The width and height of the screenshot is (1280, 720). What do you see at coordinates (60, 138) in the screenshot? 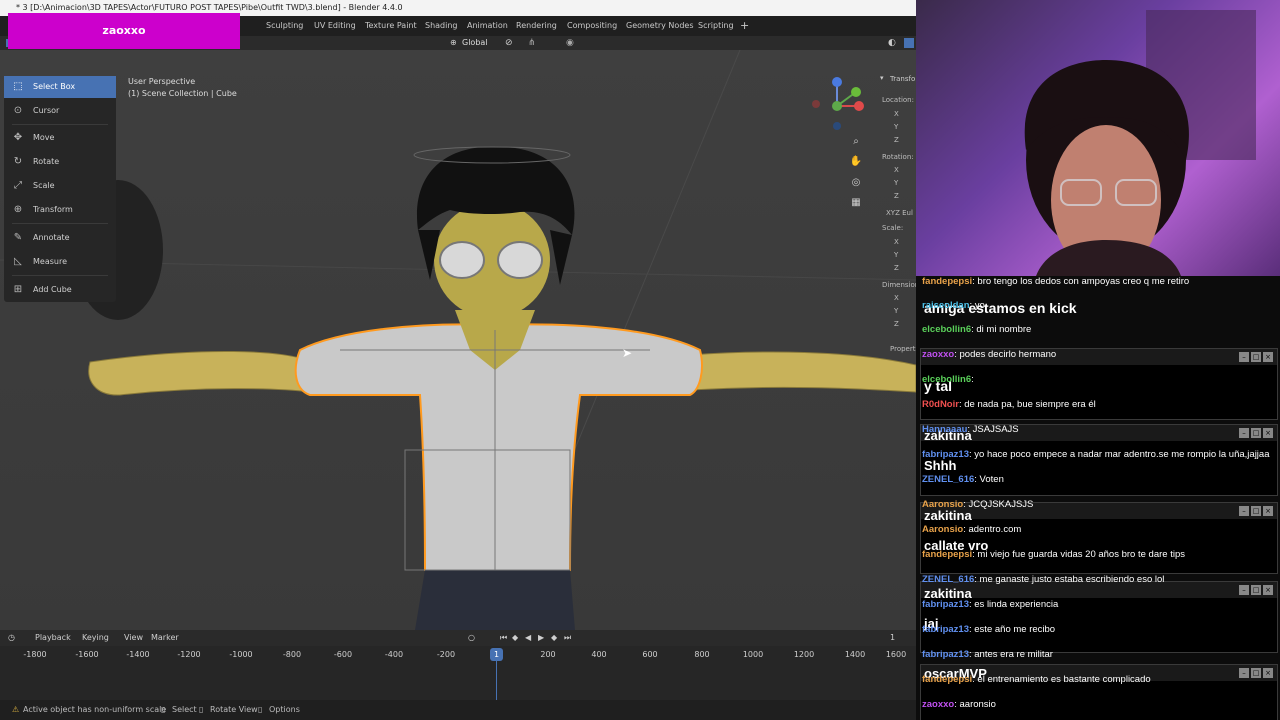
I see `tool-move: ✥ Move` at bounding box center [60, 138].